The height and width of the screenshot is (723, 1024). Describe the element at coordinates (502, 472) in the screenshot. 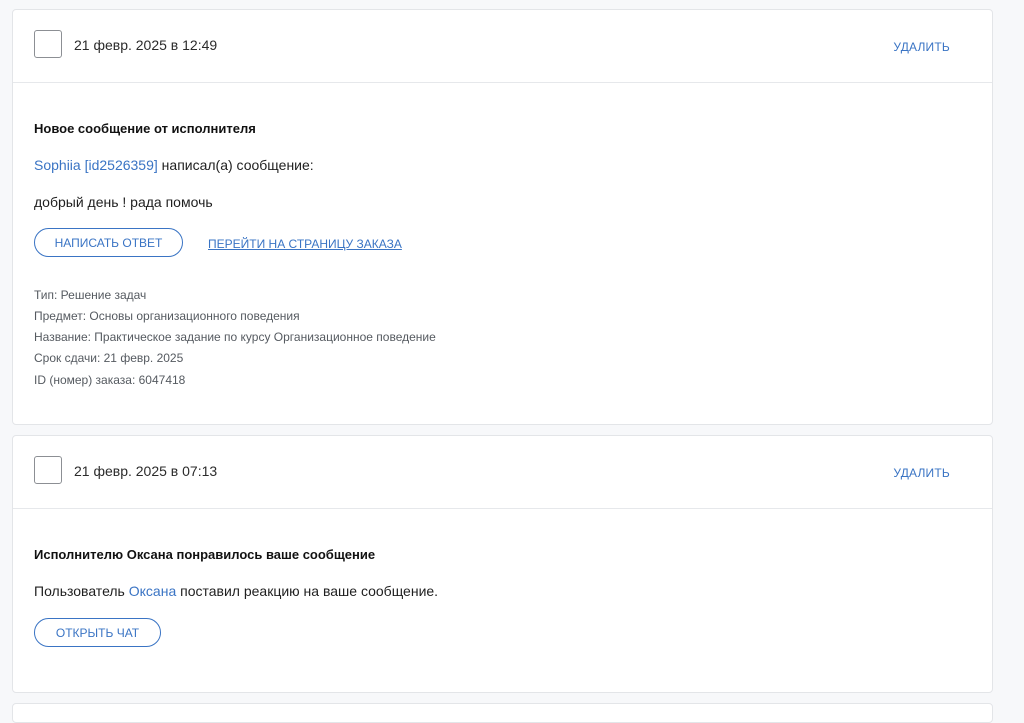

I see `notification-header: 21 февр. 2025 в 07:13 УДАЛИТЬ` at that location.